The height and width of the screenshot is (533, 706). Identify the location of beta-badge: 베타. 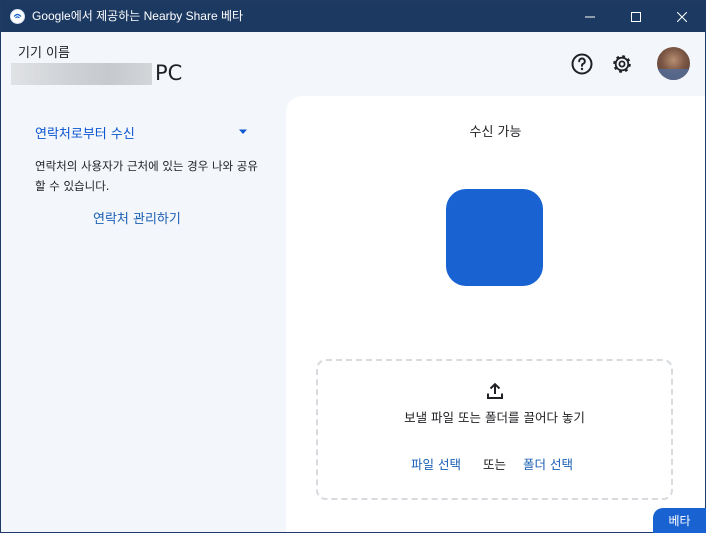
(679, 520).